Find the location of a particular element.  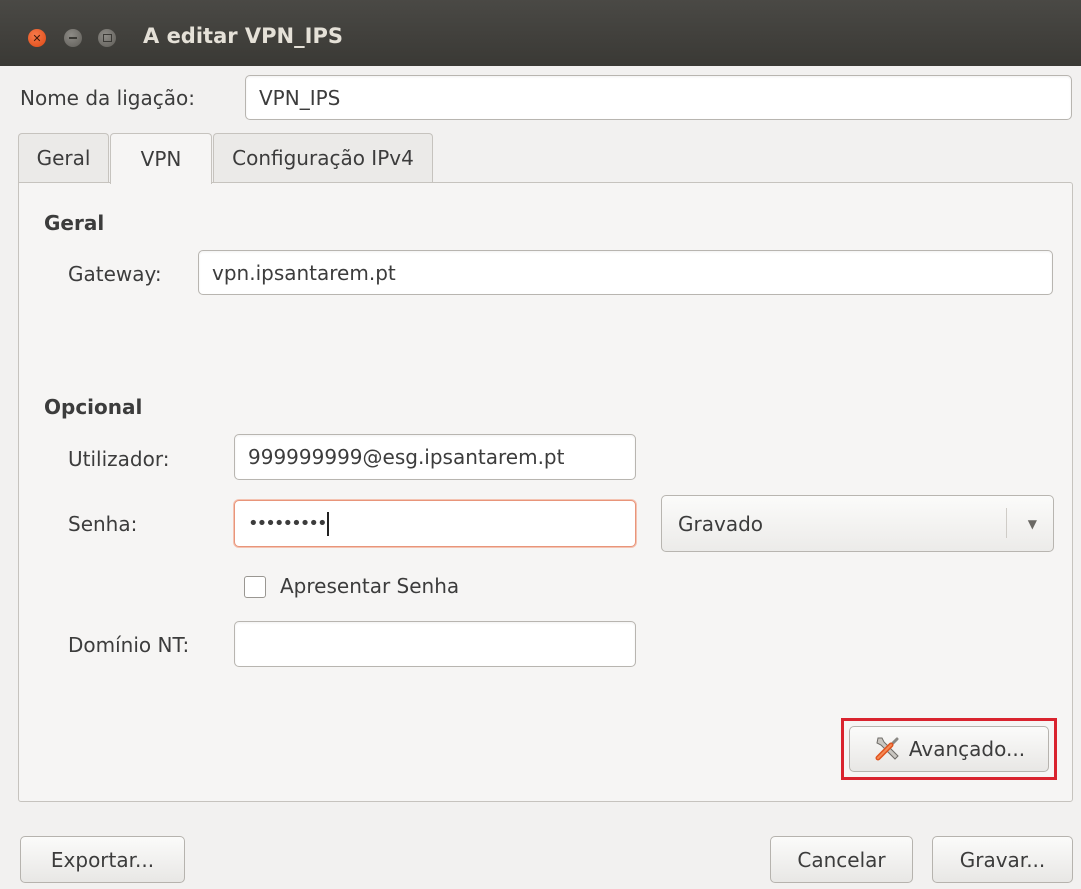

password-storage-dropdown: Gravado ▼ is located at coordinates (857, 523).